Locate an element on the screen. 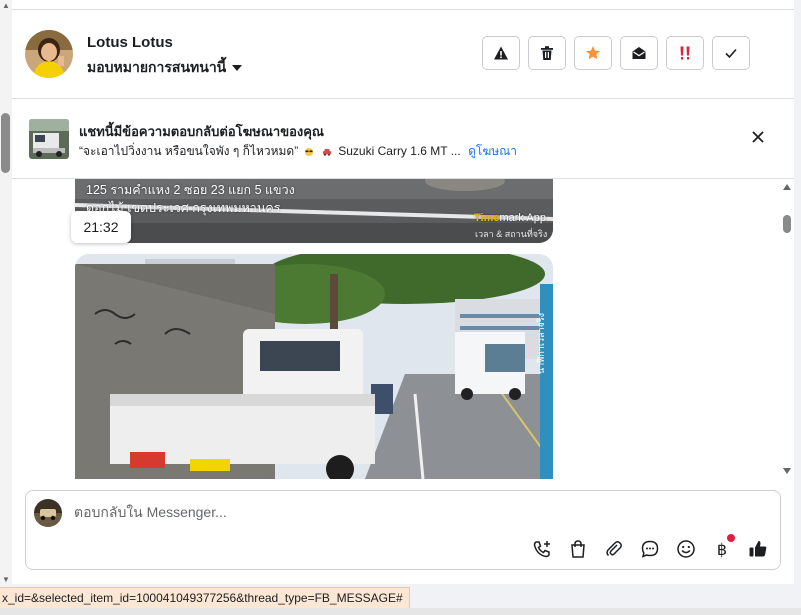 The width and height of the screenshot is (801, 615). view-ad-link: ดูโฆษณา is located at coordinates (492, 151).